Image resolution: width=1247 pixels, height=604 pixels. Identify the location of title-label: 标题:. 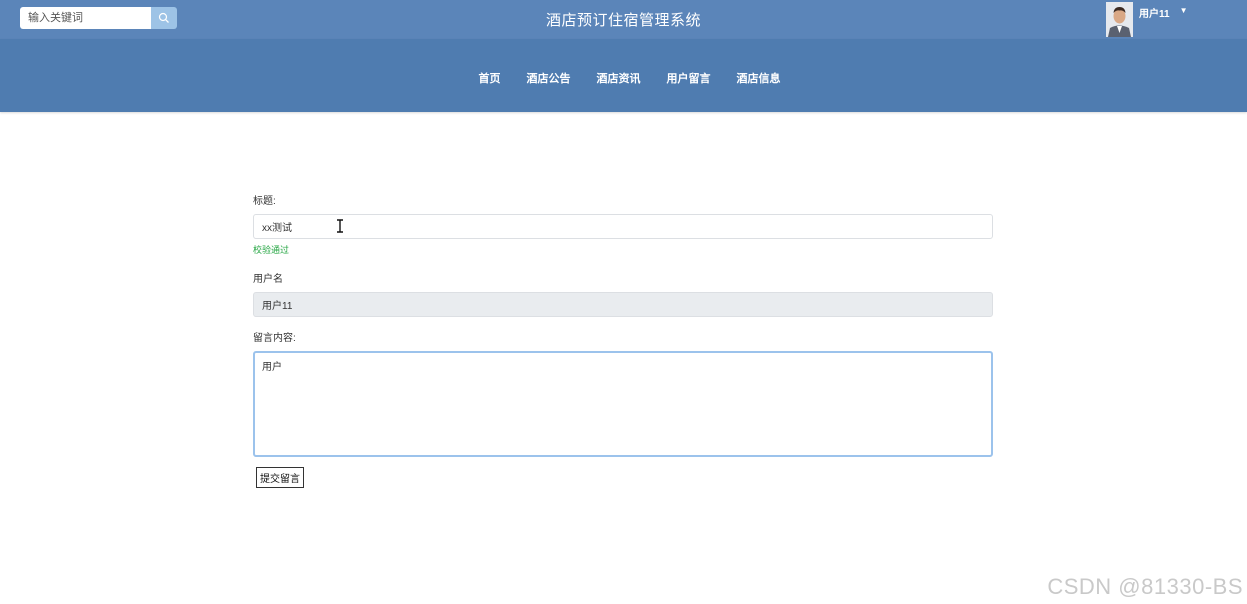
(264, 201).